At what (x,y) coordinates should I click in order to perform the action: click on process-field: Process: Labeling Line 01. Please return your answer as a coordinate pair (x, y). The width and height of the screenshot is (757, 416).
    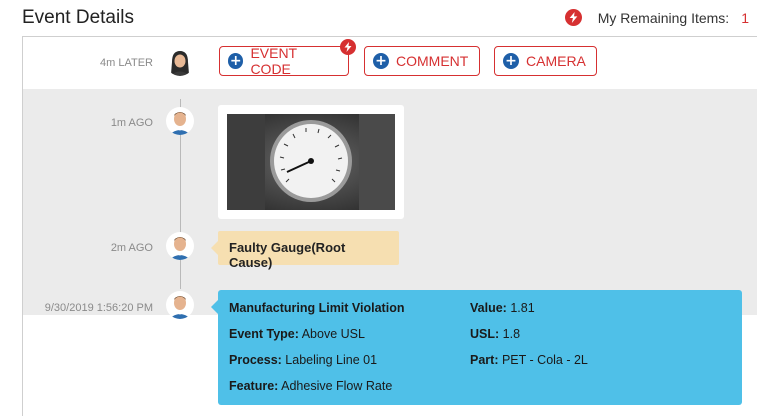
    Looking at the image, I should click on (303, 360).